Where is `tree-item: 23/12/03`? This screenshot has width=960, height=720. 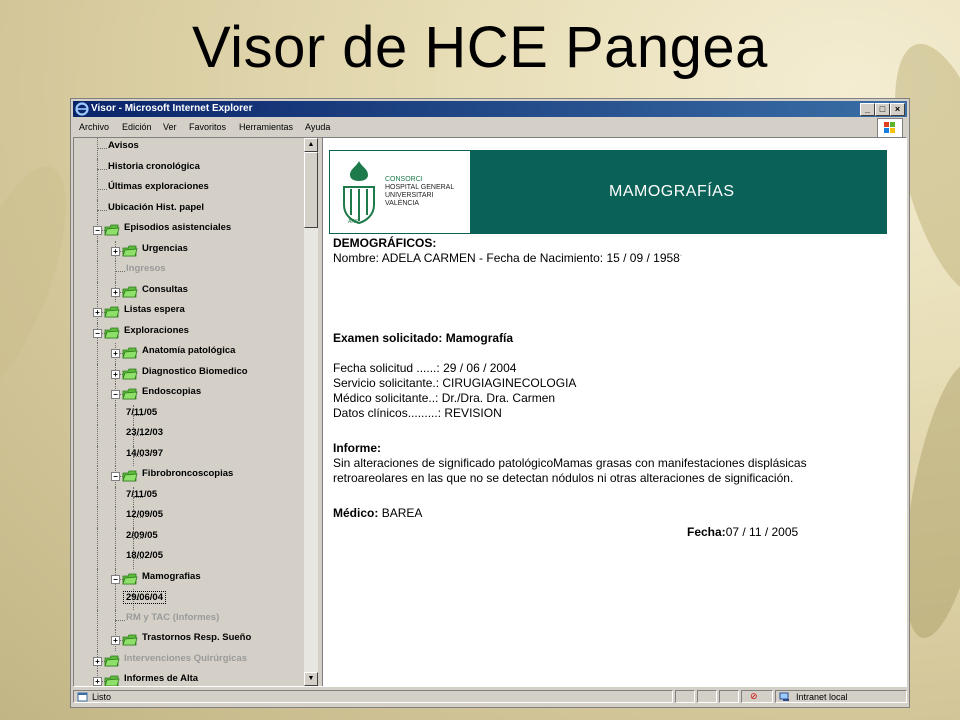
tree-item: 23/12/03 is located at coordinates (144, 432).